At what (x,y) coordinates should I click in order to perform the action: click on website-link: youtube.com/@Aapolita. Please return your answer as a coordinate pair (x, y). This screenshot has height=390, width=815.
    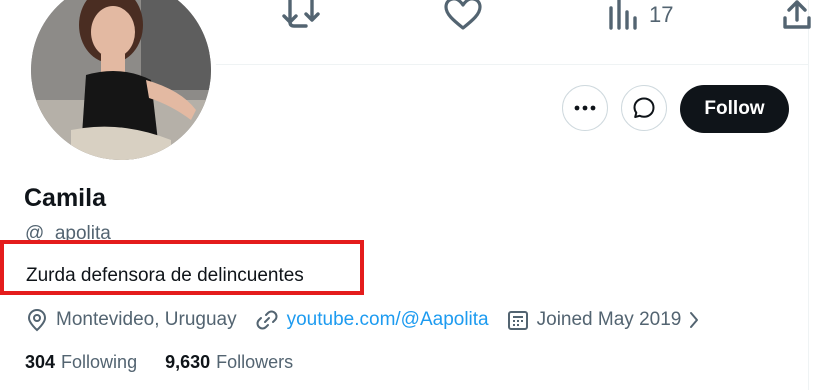
    Looking at the image, I should click on (388, 320).